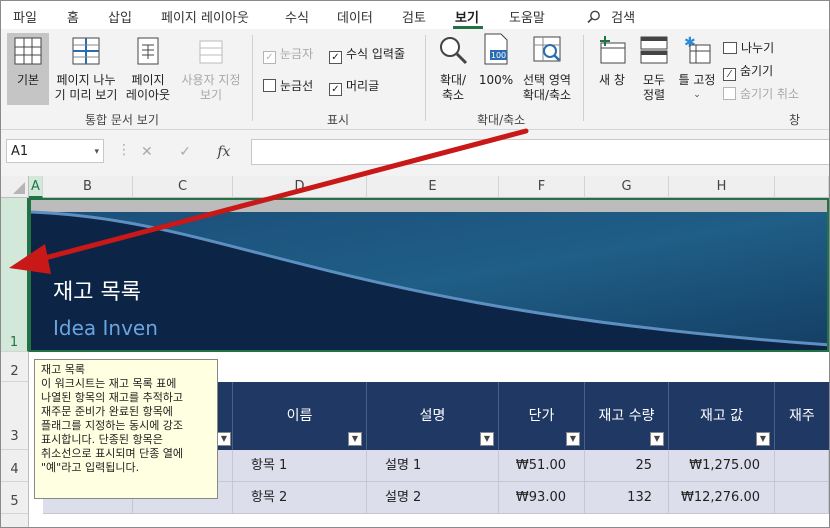 This screenshot has width=830, height=528. Describe the element at coordinates (429, 520) in the screenshot. I see `row-6-cells` at that location.